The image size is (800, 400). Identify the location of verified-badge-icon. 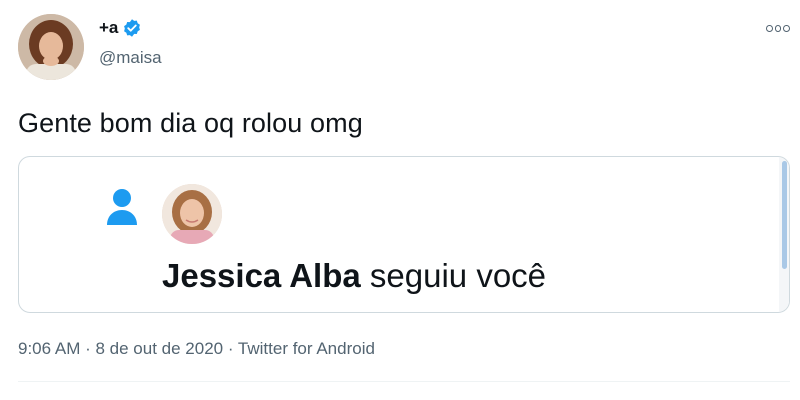
(132, 28).